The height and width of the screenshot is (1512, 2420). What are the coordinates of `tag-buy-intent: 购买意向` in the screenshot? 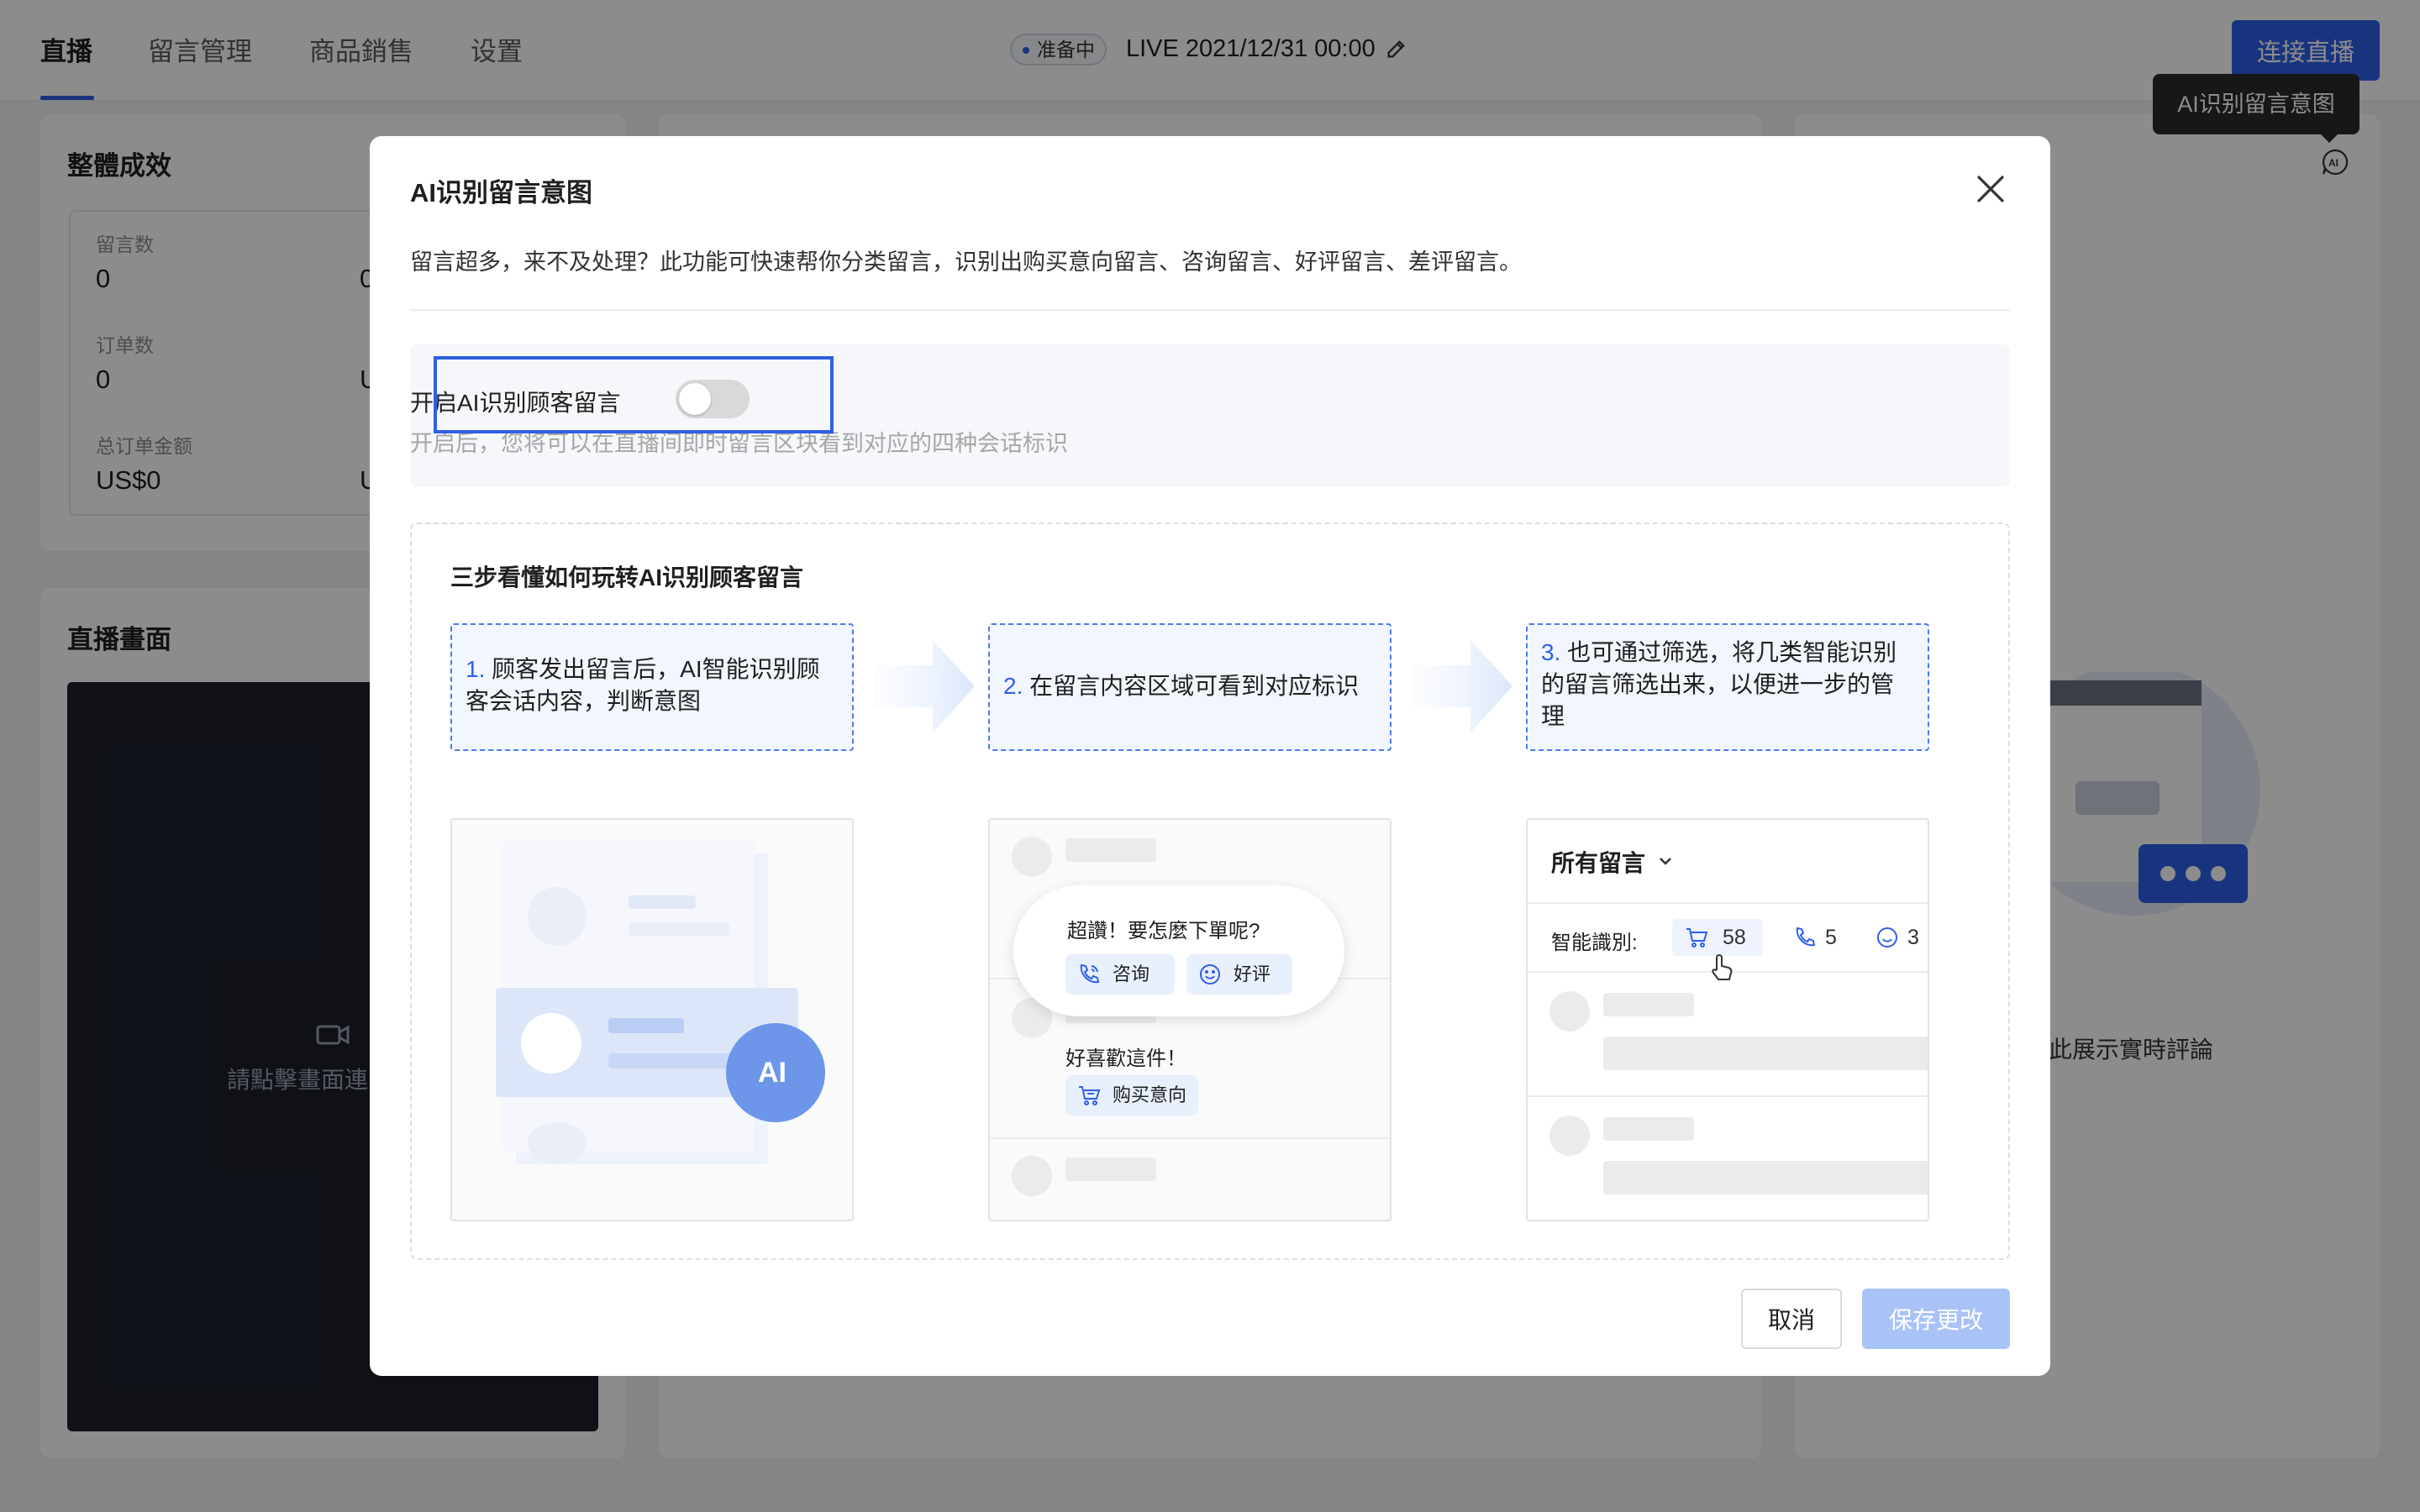 It's located at (1132, 1095).